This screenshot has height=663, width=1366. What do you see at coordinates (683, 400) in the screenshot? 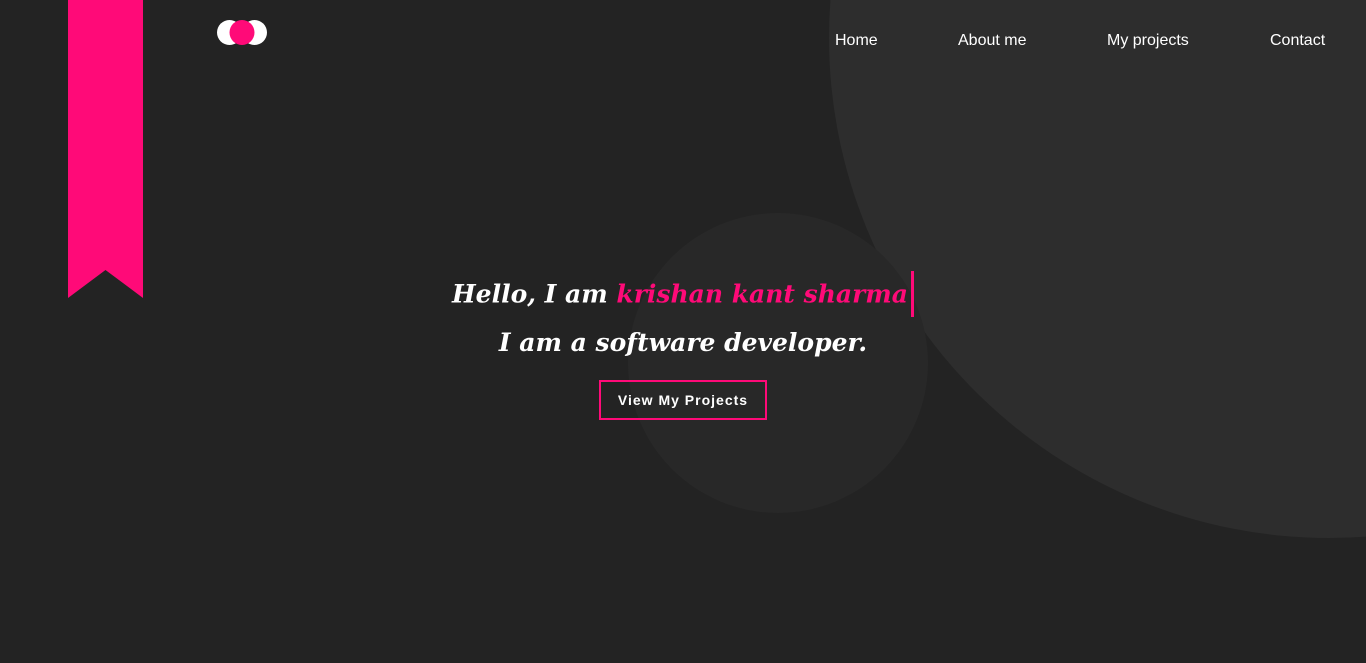
I see `view-my-projects-button: View My Projects` at bounding box center [683, 400].